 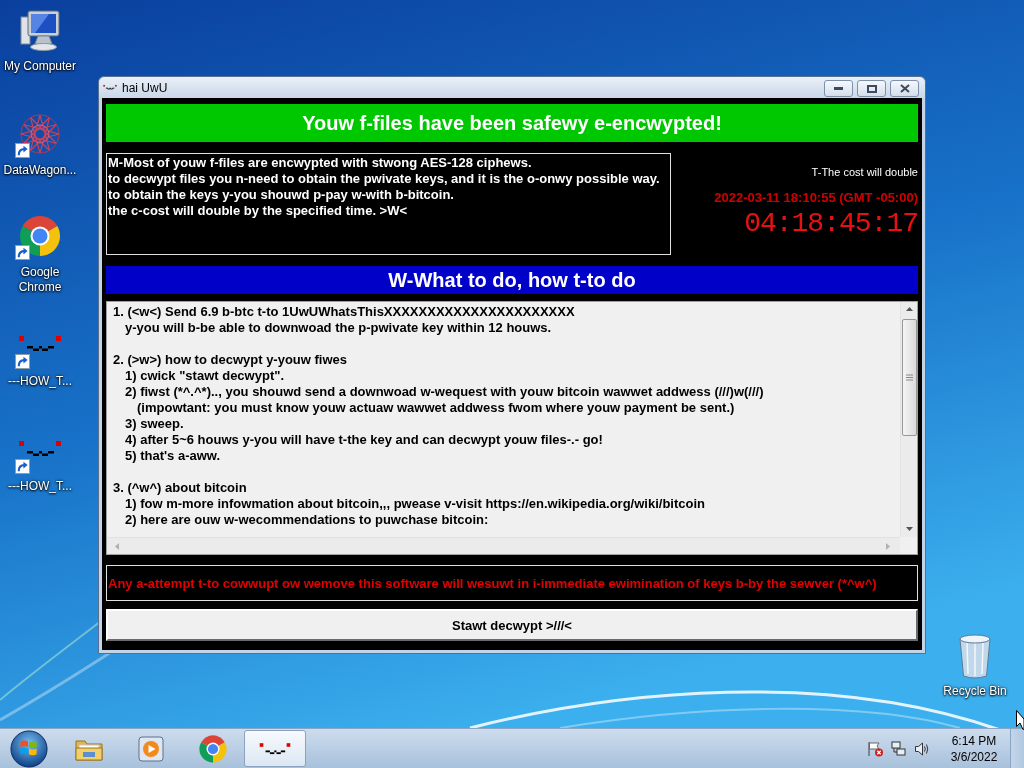 I want to click on warning-message: Any a-attempt t-to cowwupt ow wemove this software will wesuwt in i-immediate ewimination of keys b-by the sewver (*^w^), so click(x=512, y=583).